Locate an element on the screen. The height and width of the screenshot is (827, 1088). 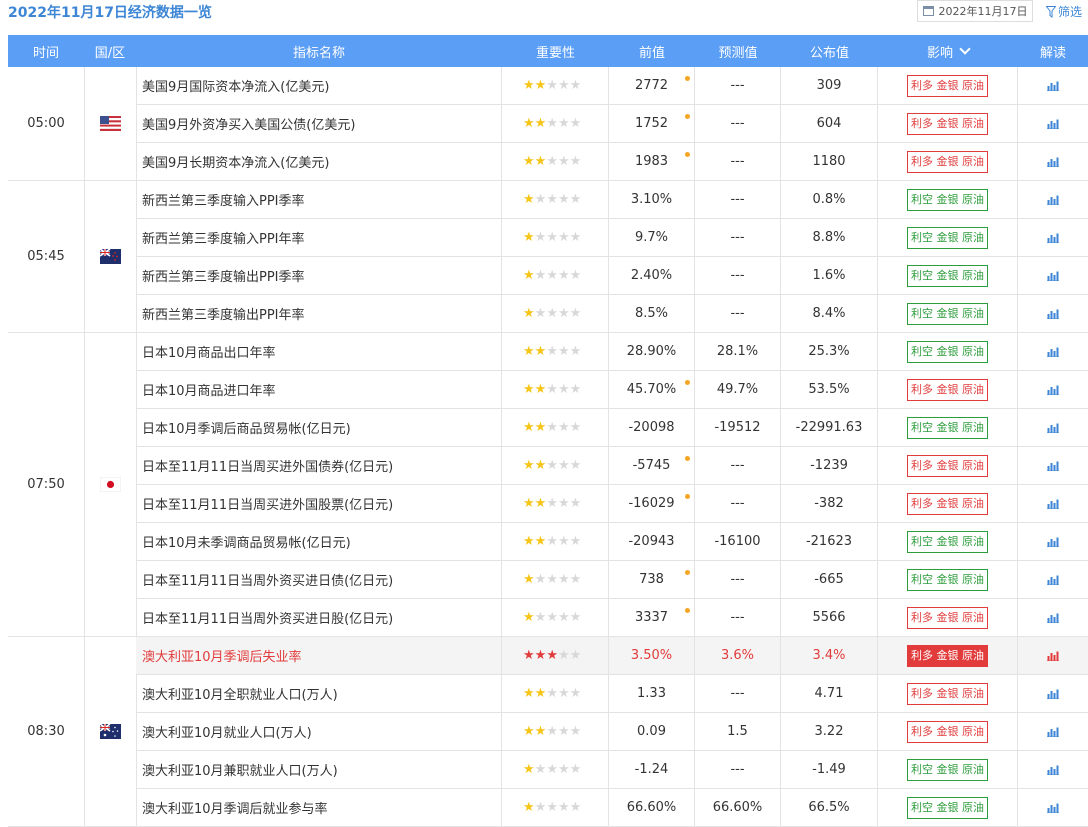
calendar-icon is located at coordinates (928, 11).